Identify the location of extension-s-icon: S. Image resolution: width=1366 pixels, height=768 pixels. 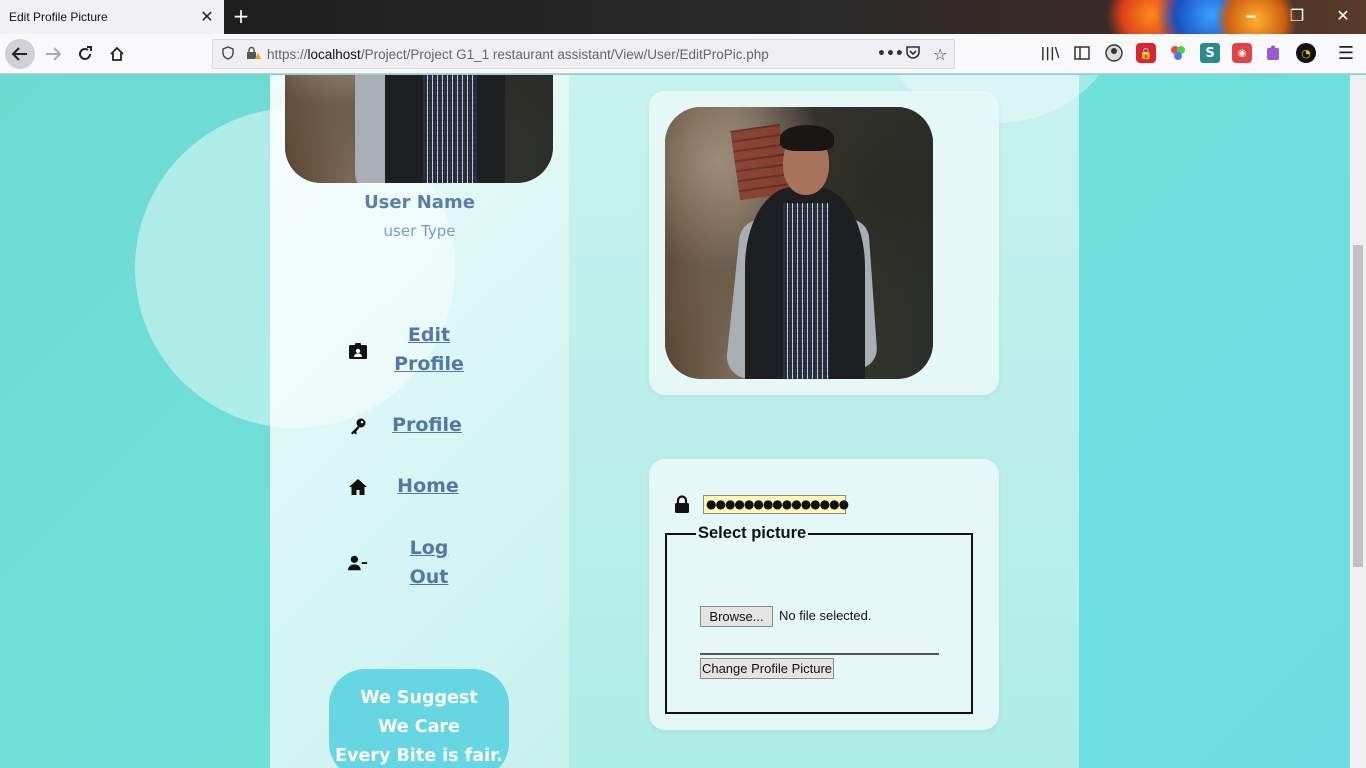
(1210, 53).